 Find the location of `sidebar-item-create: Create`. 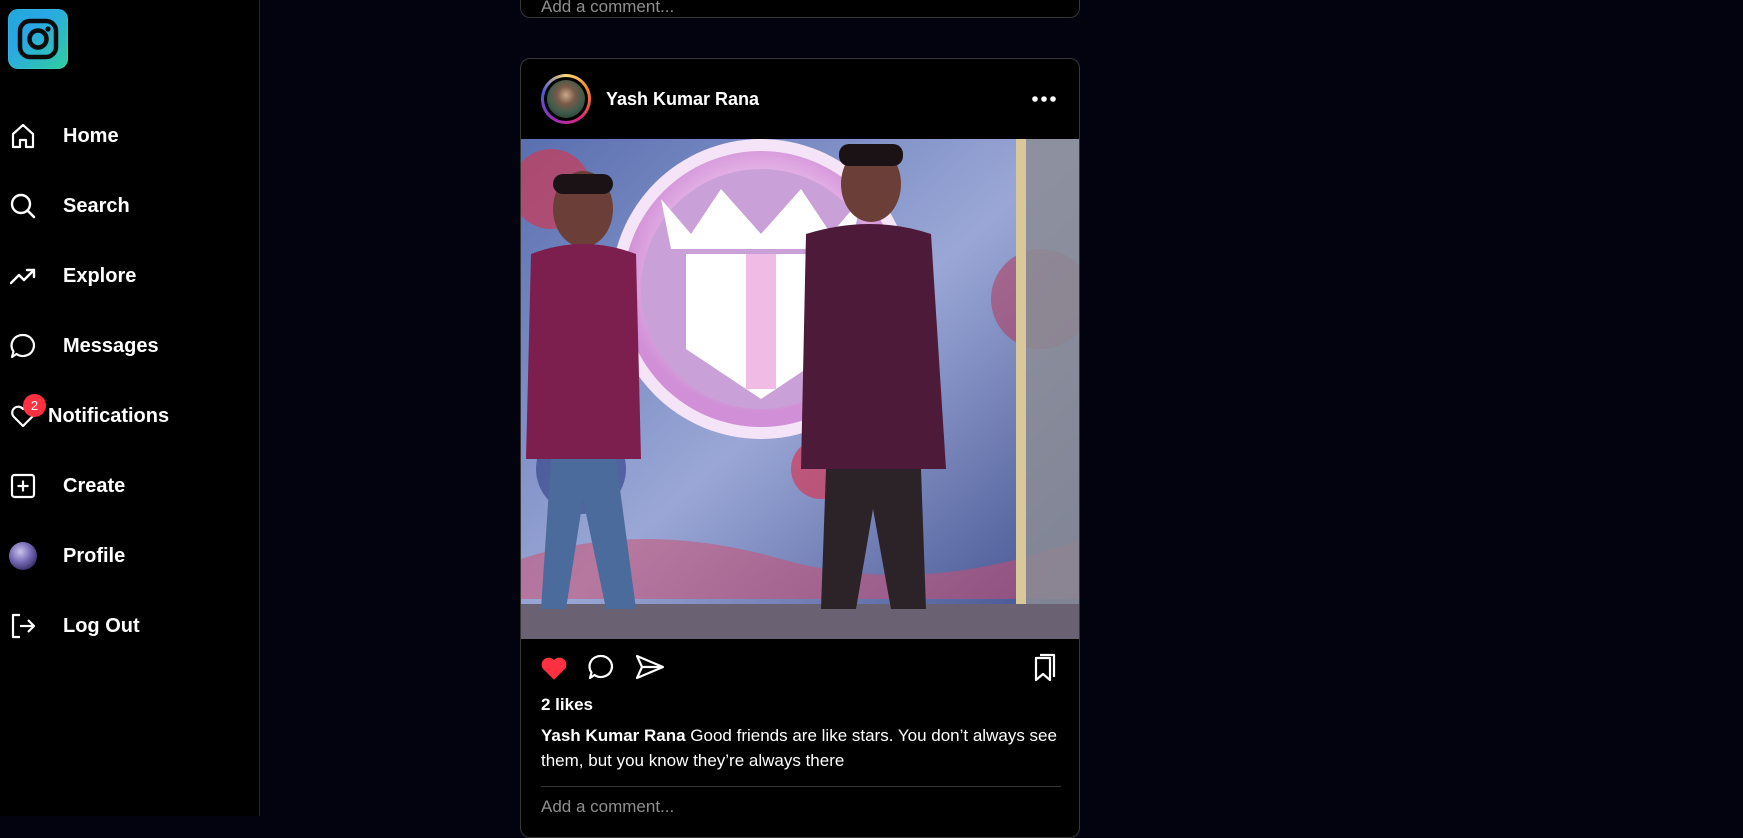

sidebar-item-create: Create is located at coordinates (120, 486).